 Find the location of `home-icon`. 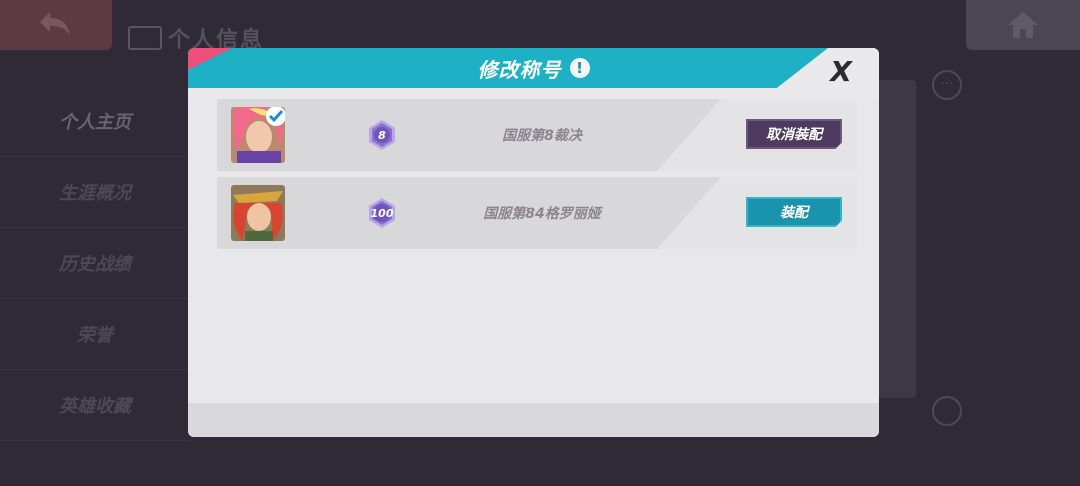

home-icon is located at coordinates (1023, 25).